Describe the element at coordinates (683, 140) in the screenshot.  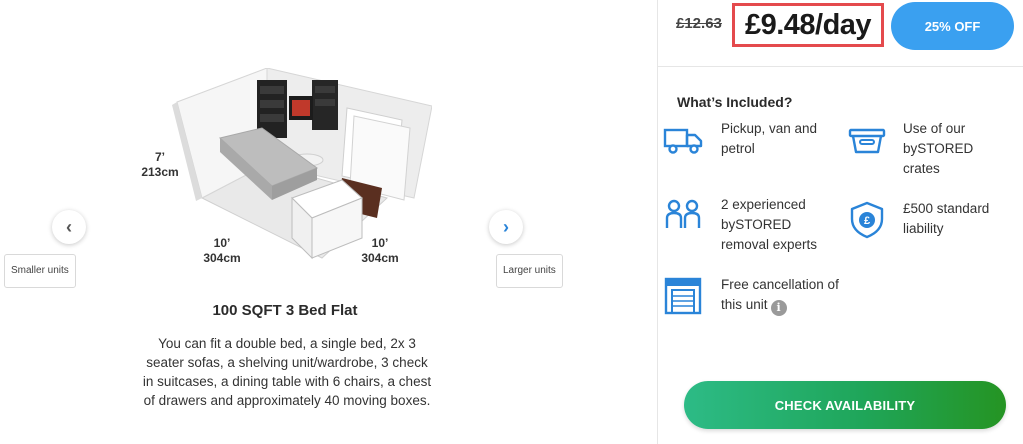
I see `truck-icon` at that location.